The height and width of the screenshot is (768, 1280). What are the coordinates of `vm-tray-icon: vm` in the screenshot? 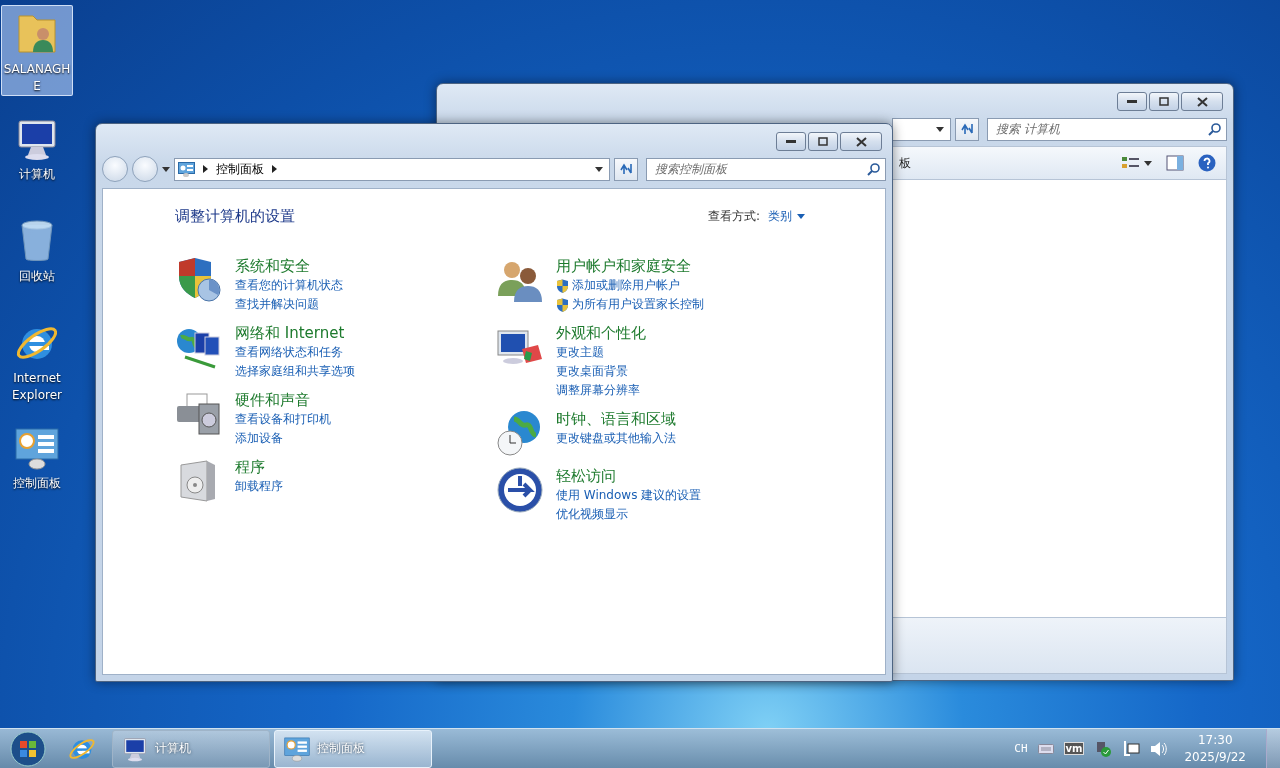 It's located at (1074, 748).